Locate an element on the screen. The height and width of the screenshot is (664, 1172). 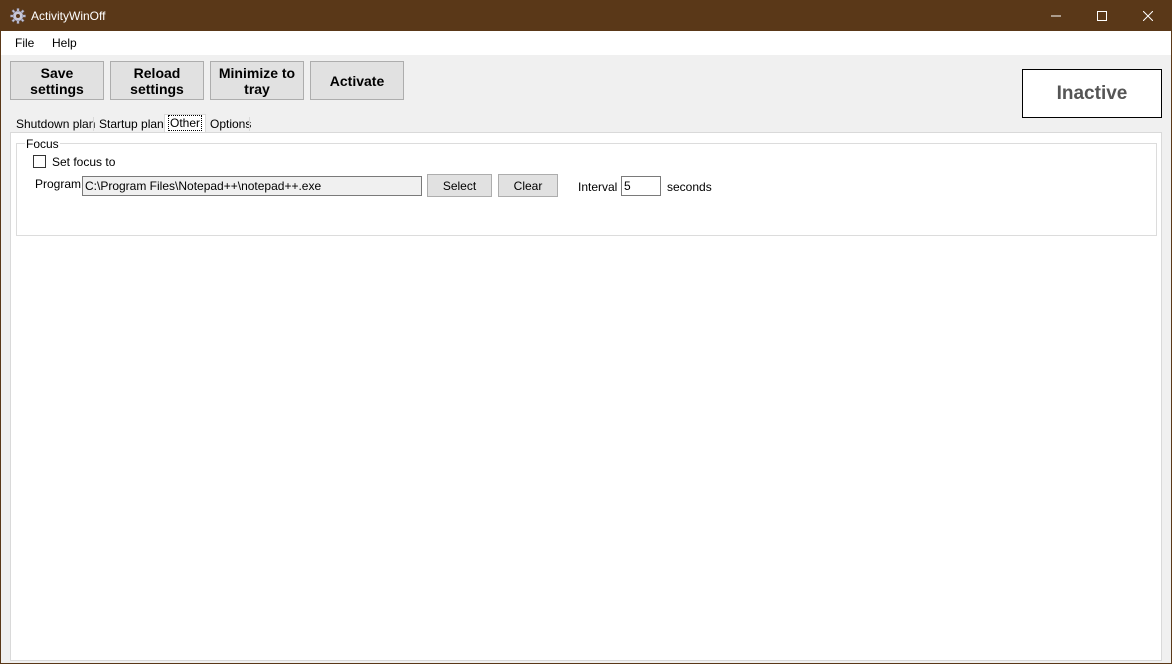
clear-program-button: Clear is located at coordinates (528, 185).